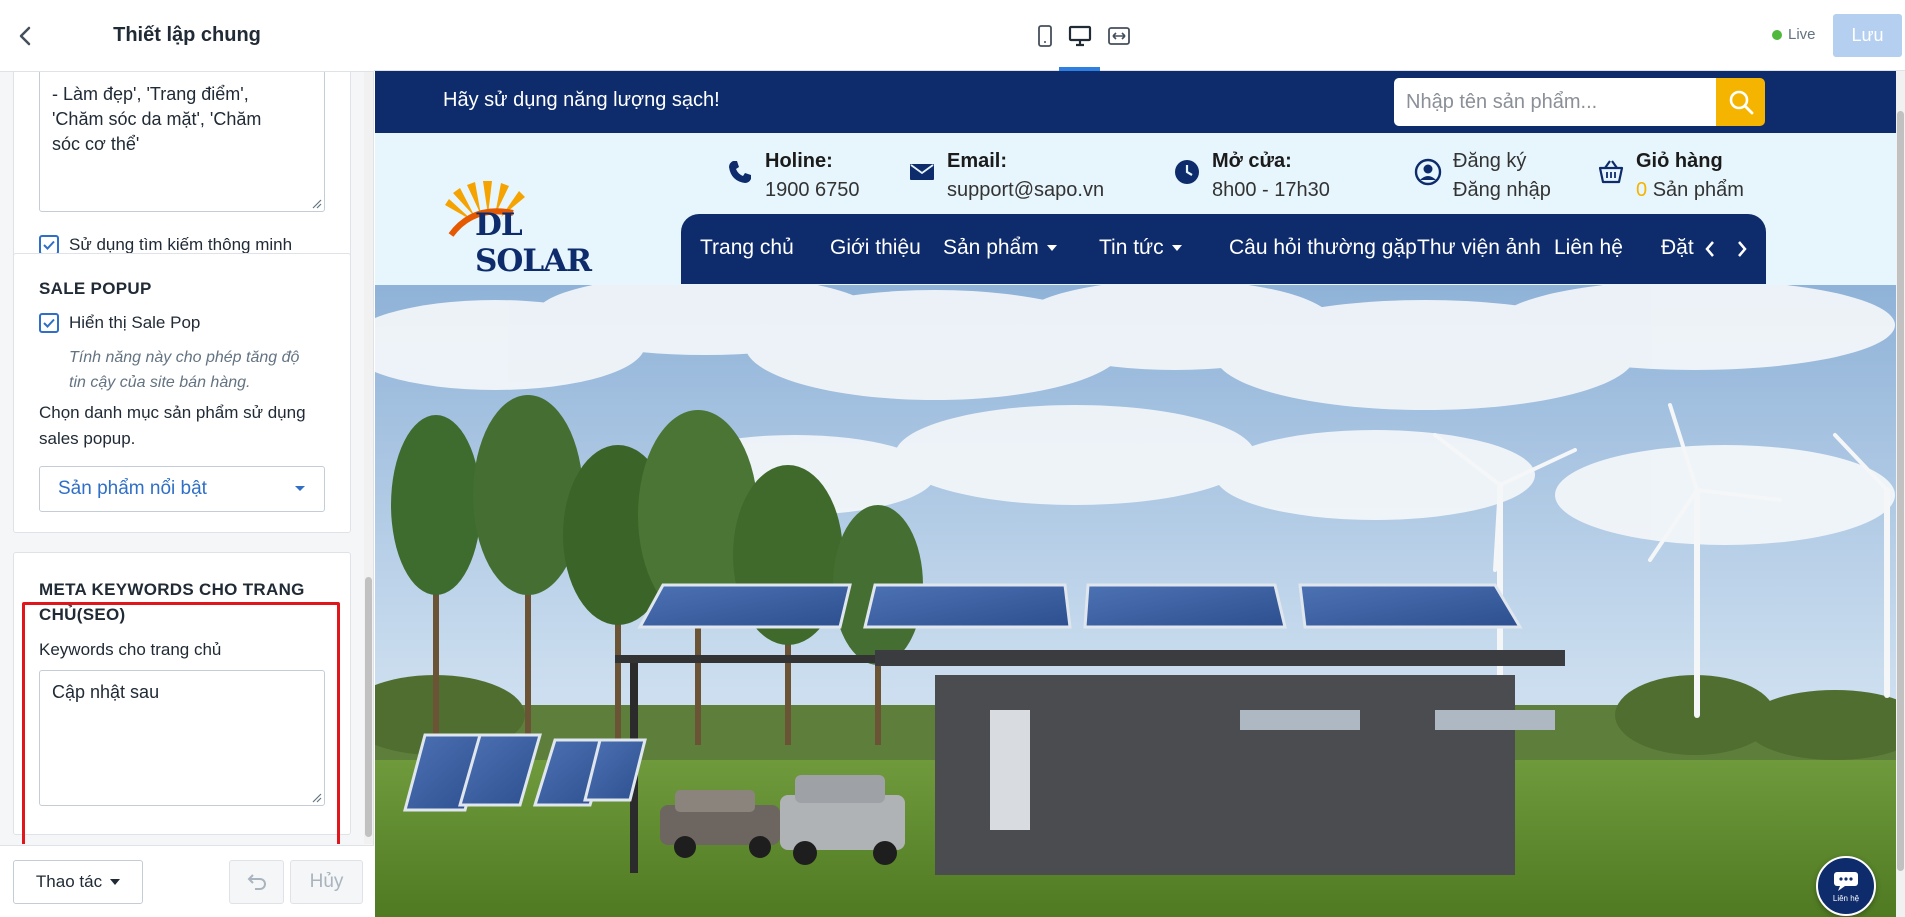  What do you see at coordinates (1867, 35) in the screenshot?
I see `save-button: Lưu` at bounding box center [1867, 35].